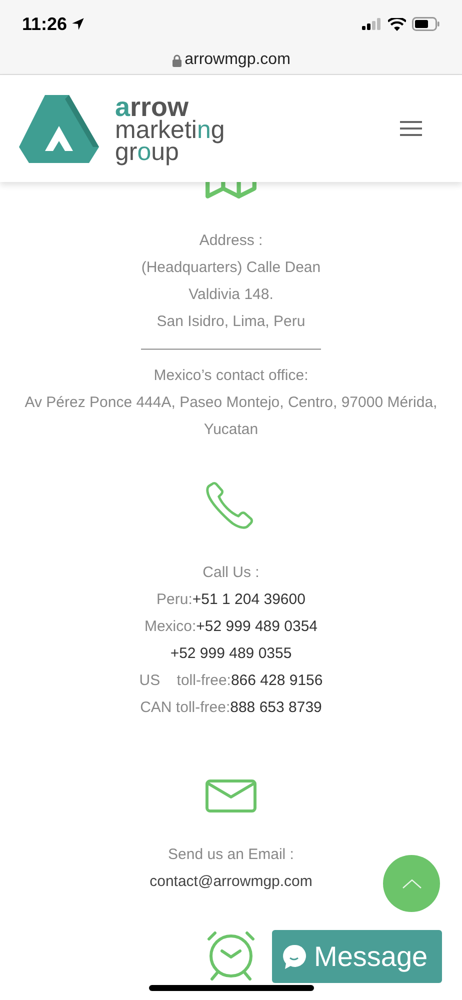 This screenshot has height=1000, width=462. I want to click on url-text: arrowmgp.com, so click(237, 60).